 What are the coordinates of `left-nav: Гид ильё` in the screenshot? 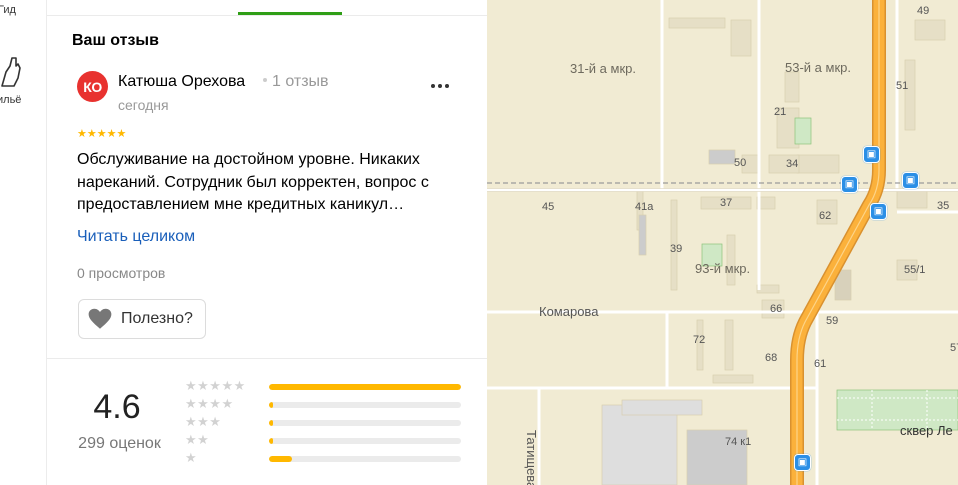 It's located at (23, 242).